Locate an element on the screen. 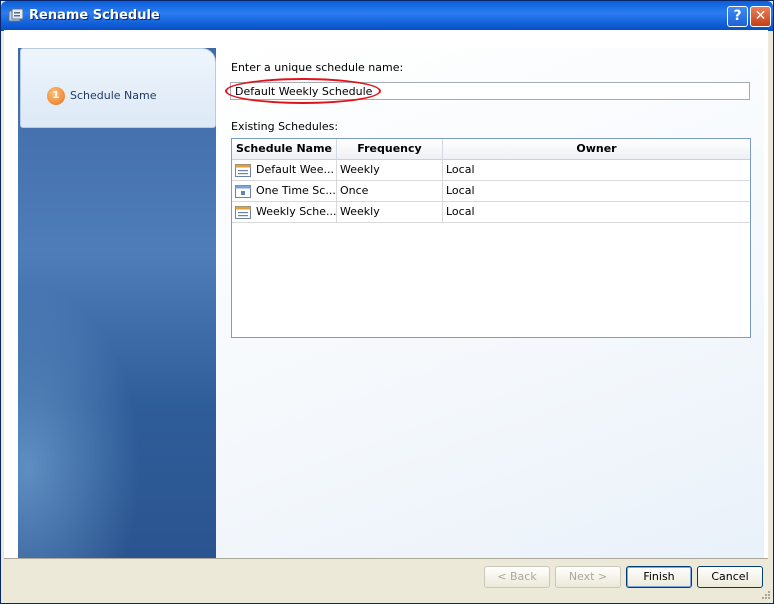  step-label: Schedule Name is located at coordinates (113, 95).